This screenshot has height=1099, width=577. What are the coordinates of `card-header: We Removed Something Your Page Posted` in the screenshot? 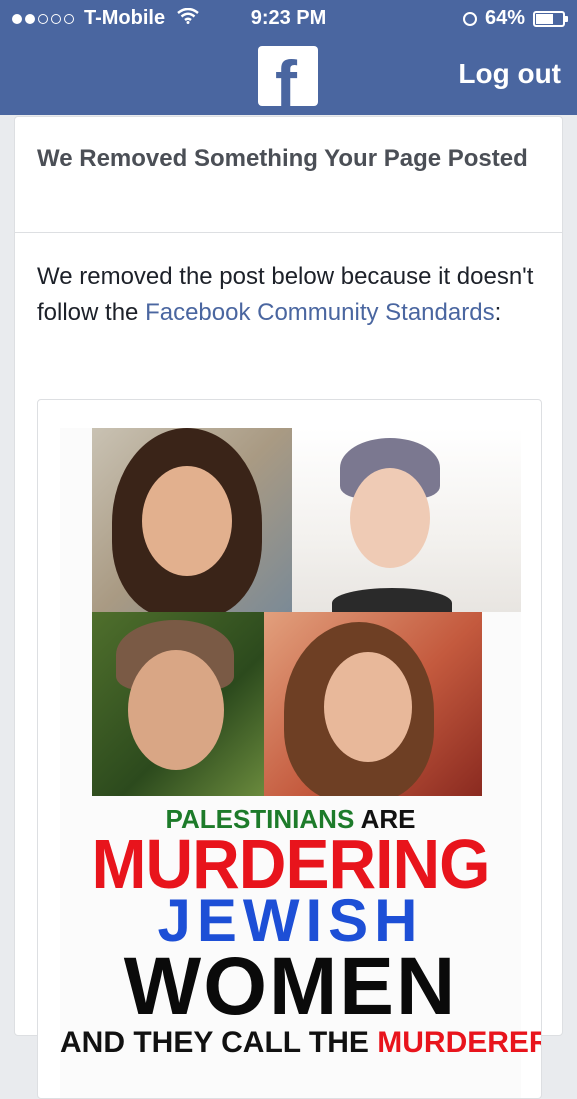 It's located at (288, 175).